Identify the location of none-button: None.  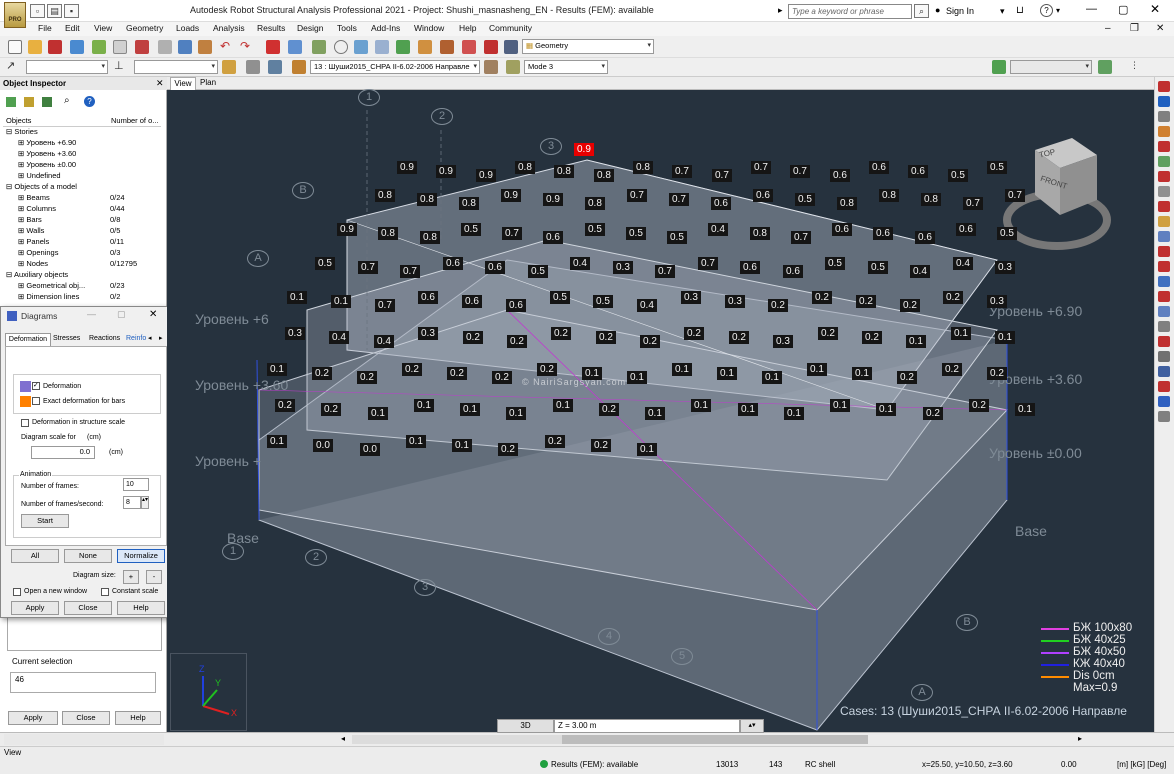
(88, 556).